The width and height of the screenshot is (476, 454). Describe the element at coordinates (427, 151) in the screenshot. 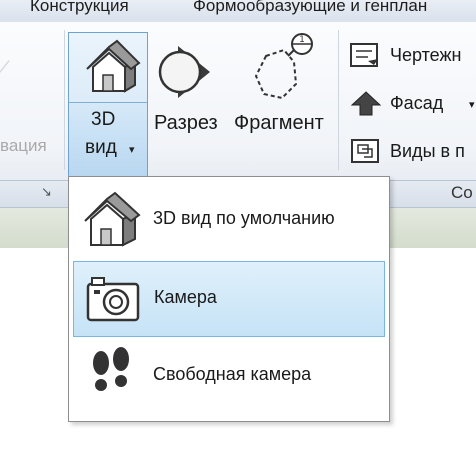

I see `plan-views-label: Виды в п` at that location.